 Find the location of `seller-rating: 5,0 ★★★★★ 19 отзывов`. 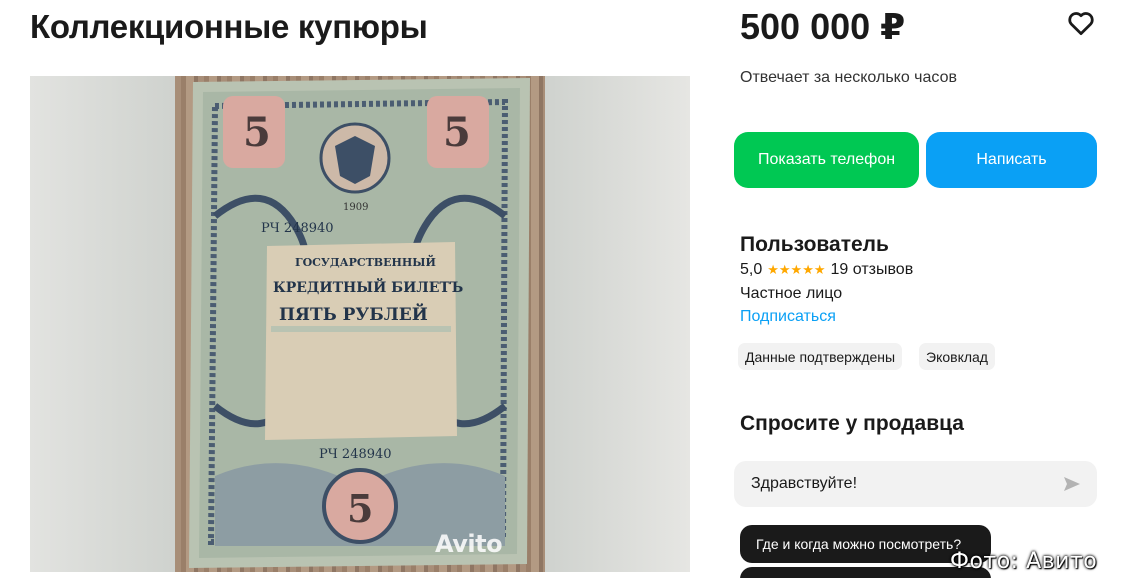

seller-rating: 5,0 ★★★★★ 19 отзывов is located at coordinates (826, 270).